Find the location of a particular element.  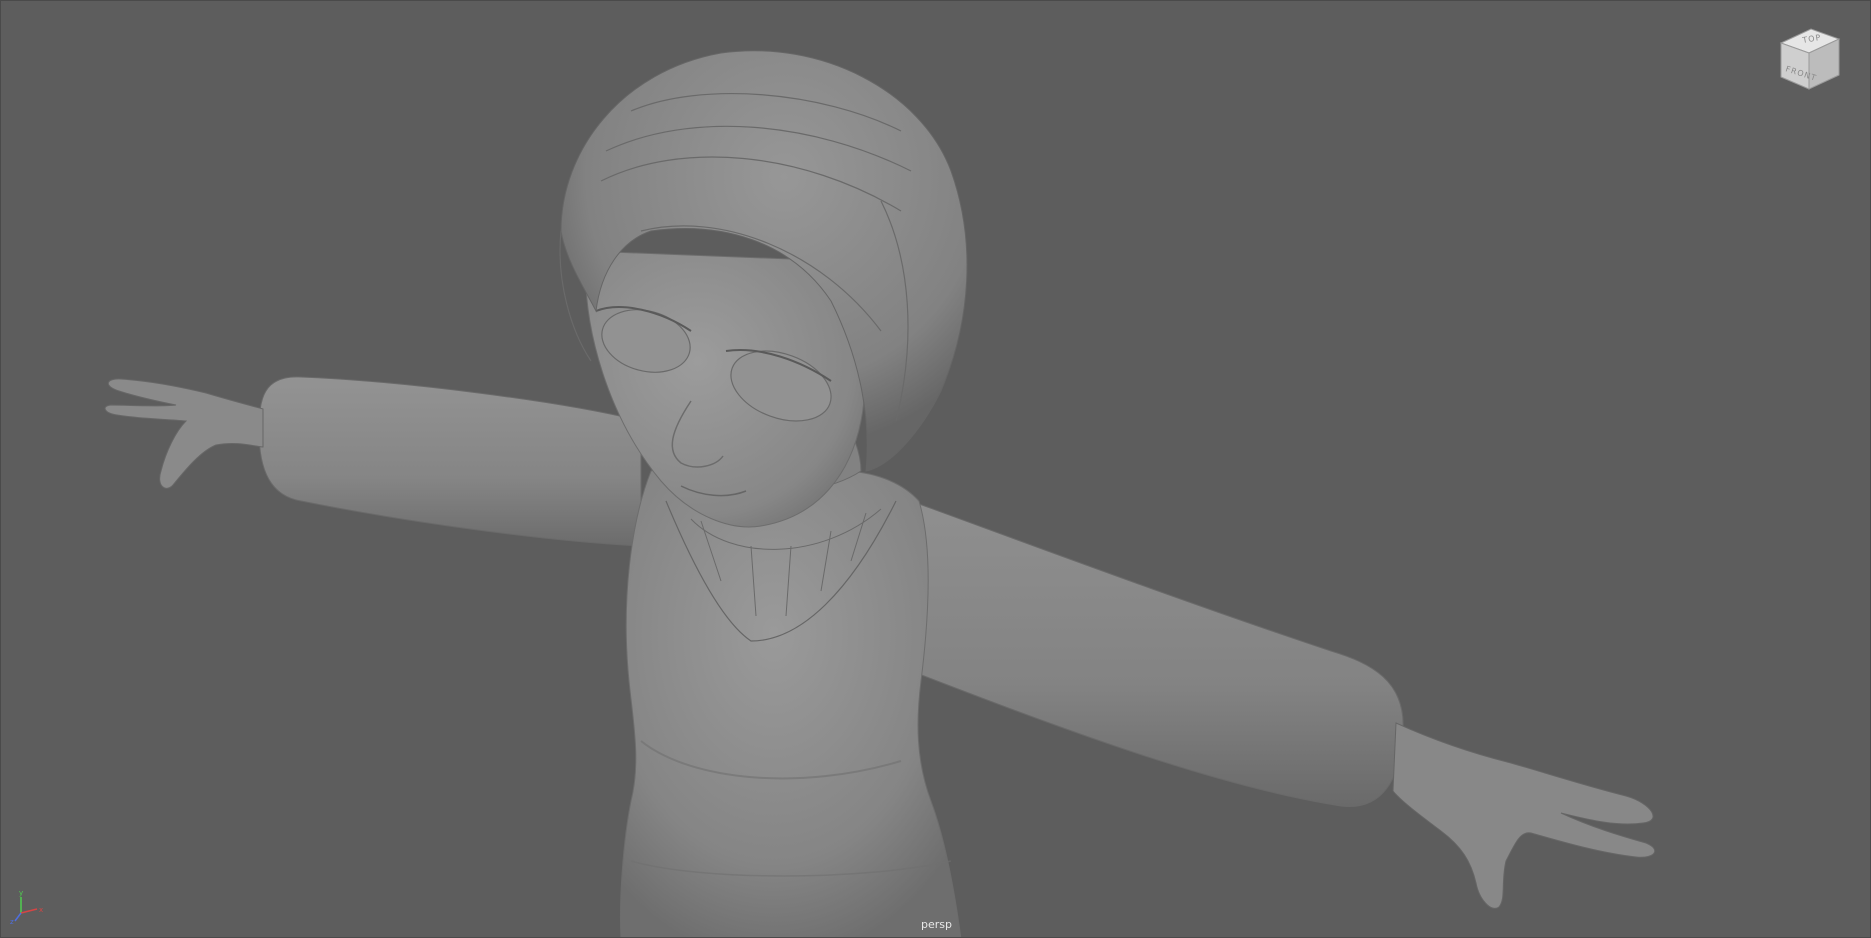

axis-x-line is located at coordinates (29, 911).